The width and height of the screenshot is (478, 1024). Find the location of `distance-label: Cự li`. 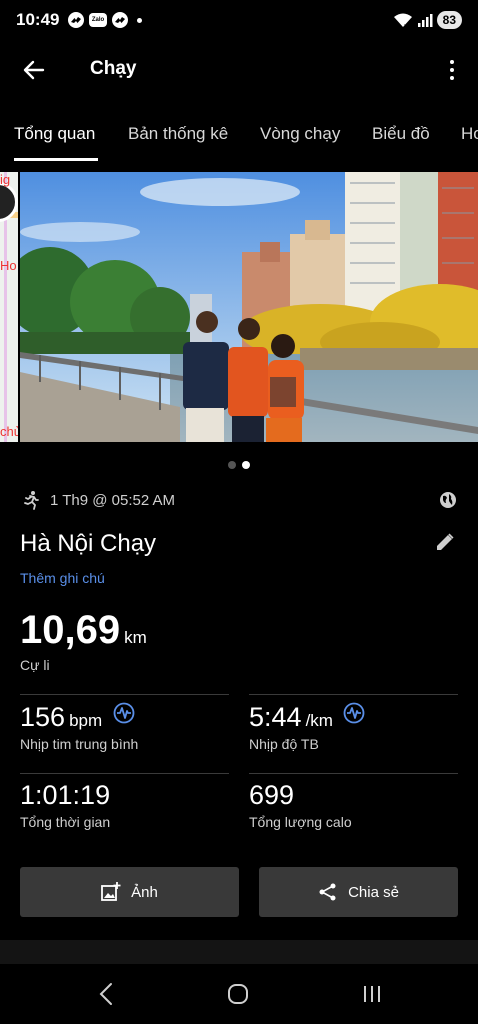

distance-label: Cự li is located at coordinates (35, 665).